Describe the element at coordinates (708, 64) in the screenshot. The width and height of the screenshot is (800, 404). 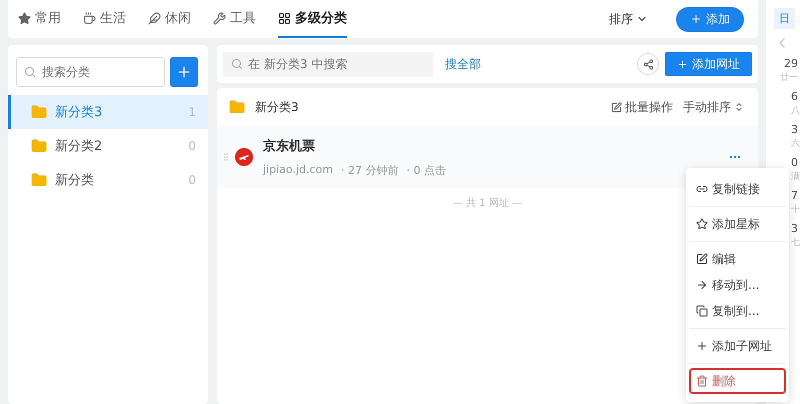
I see `add-url-button: 添加网址` at that location.